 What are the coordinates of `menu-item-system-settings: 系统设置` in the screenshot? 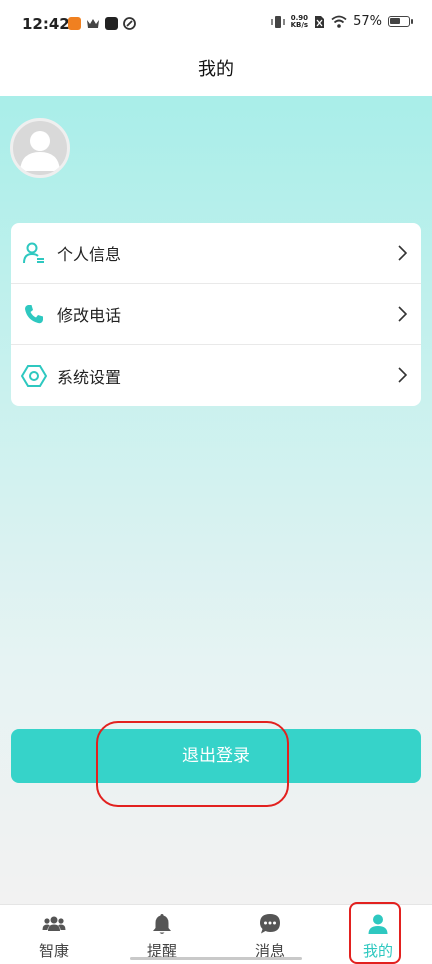 It's located at (216, 375).